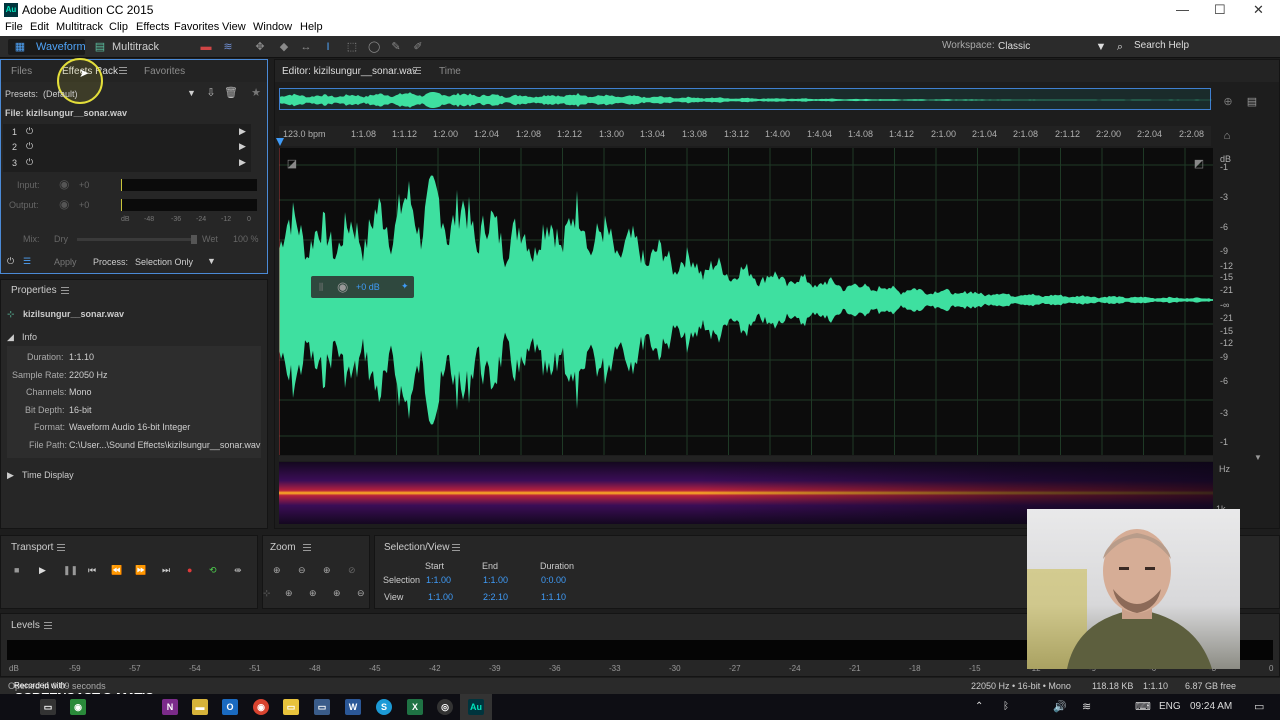  I want to click on stop-icon: ■, so click(16, 570).